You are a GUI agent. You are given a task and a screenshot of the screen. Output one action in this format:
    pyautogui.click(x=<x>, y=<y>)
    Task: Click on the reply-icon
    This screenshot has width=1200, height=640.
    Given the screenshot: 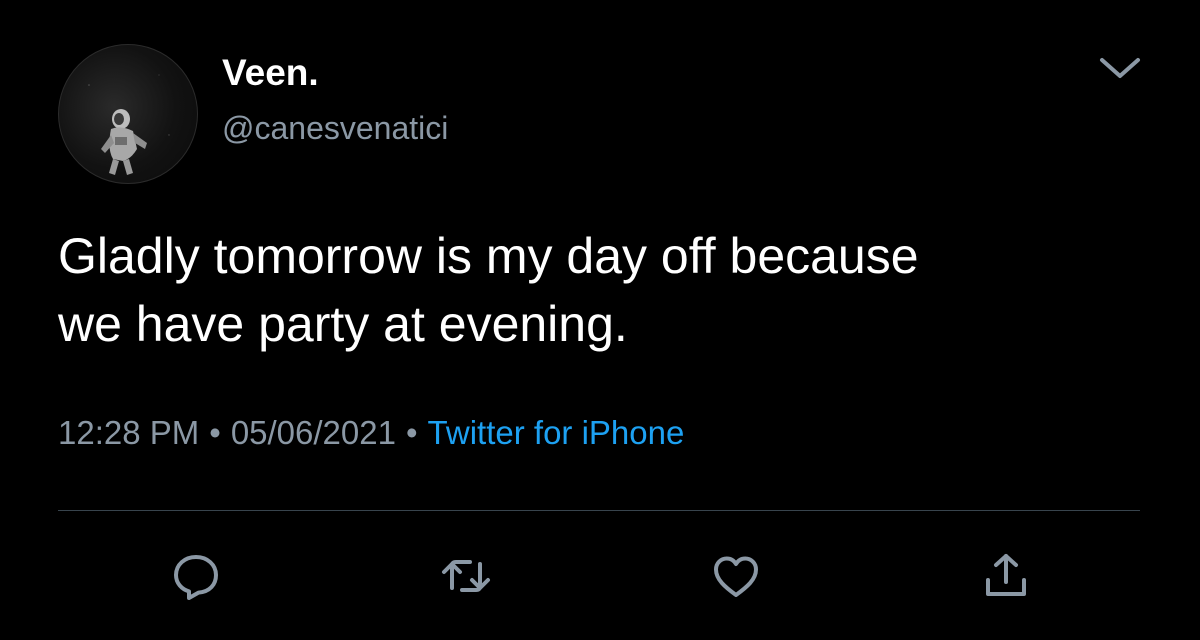 What is the action you would take?
    pyautogui.click(x=196, y=577)
    